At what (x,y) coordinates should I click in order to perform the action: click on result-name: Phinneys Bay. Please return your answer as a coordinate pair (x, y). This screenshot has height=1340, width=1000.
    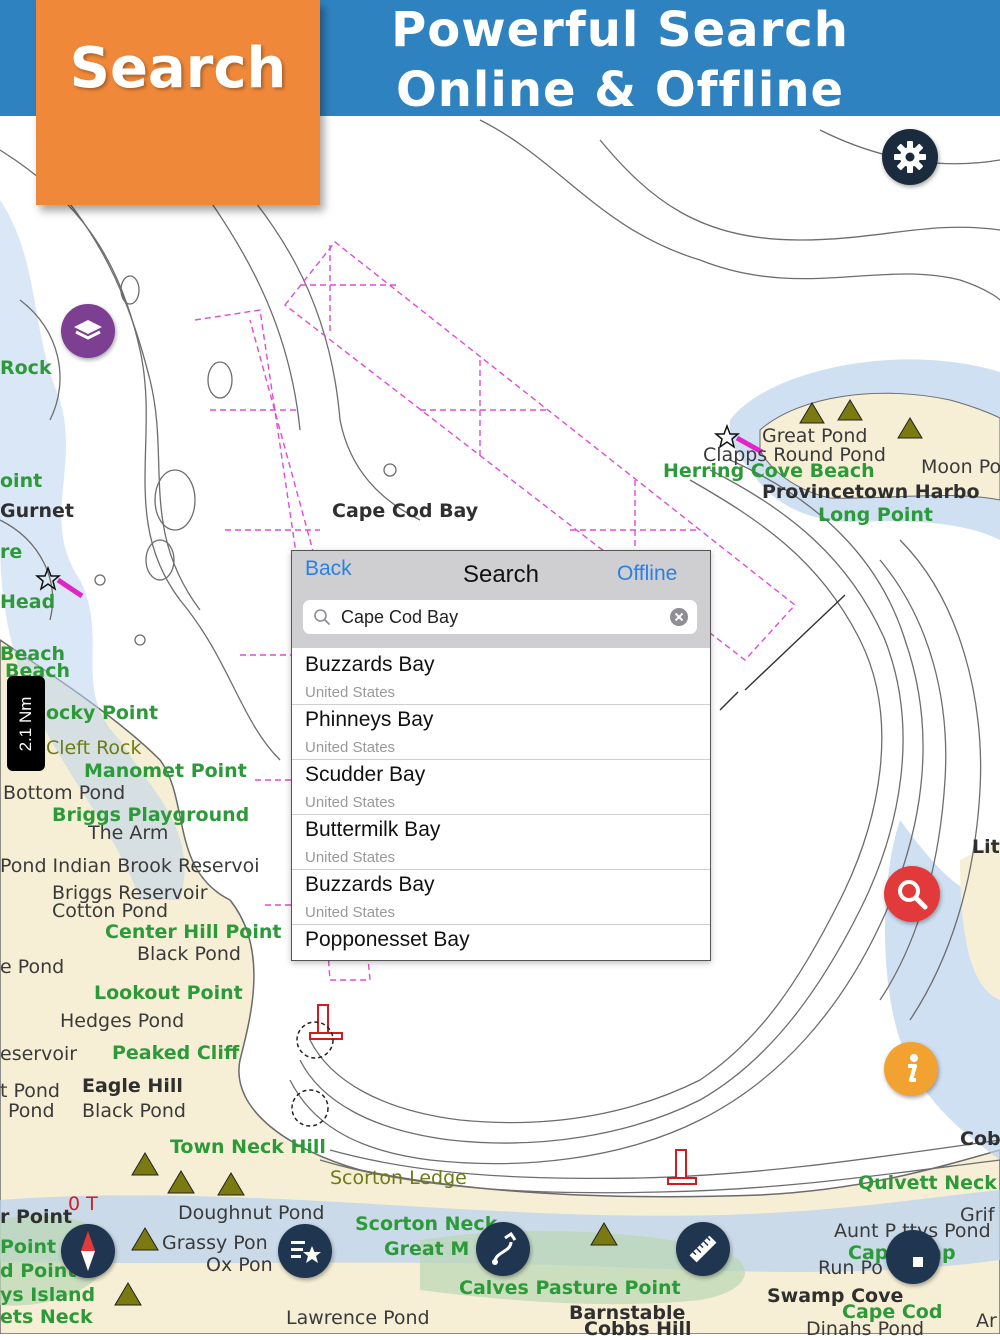
    Looking at the image, I should click on (369, 719).